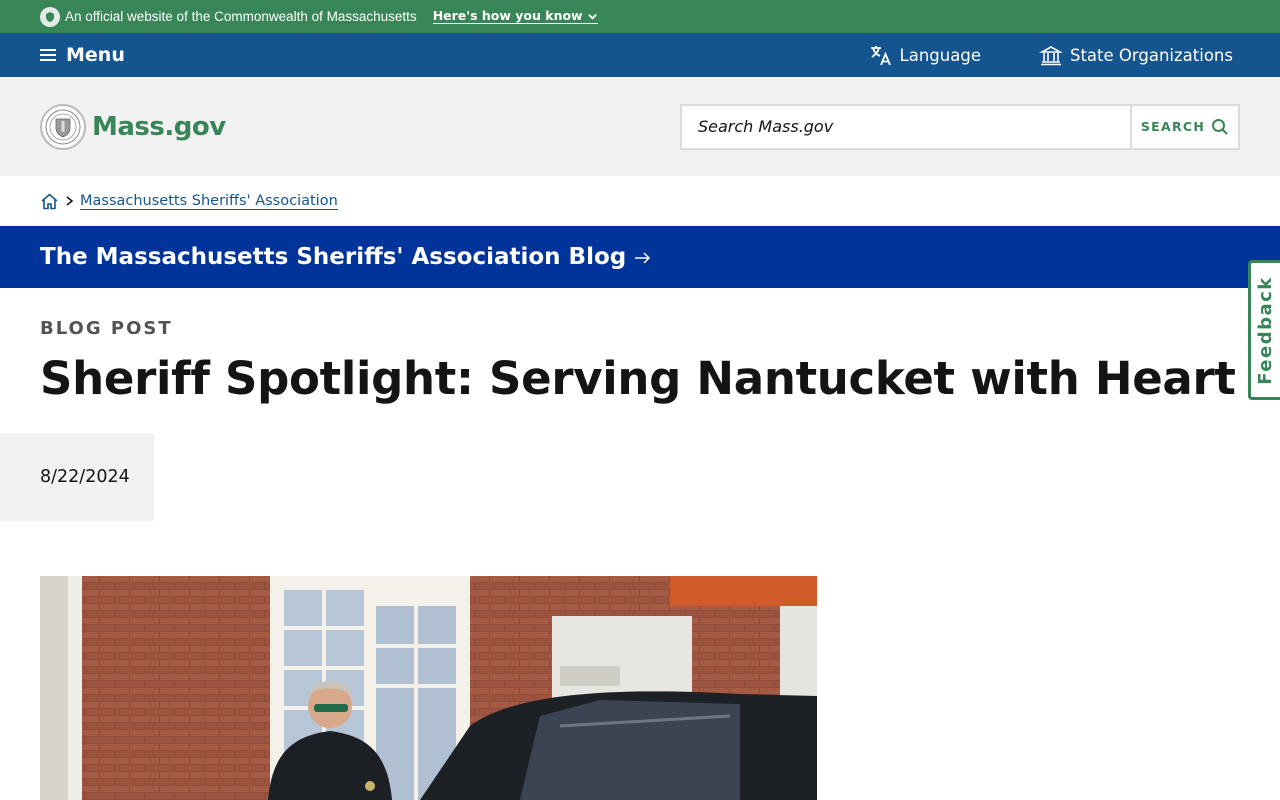 The width and height of the screenshot is (1280, 800). Describe the element at coordinates (880, 56) in the screenshot. I see `translate-icon` at that location.